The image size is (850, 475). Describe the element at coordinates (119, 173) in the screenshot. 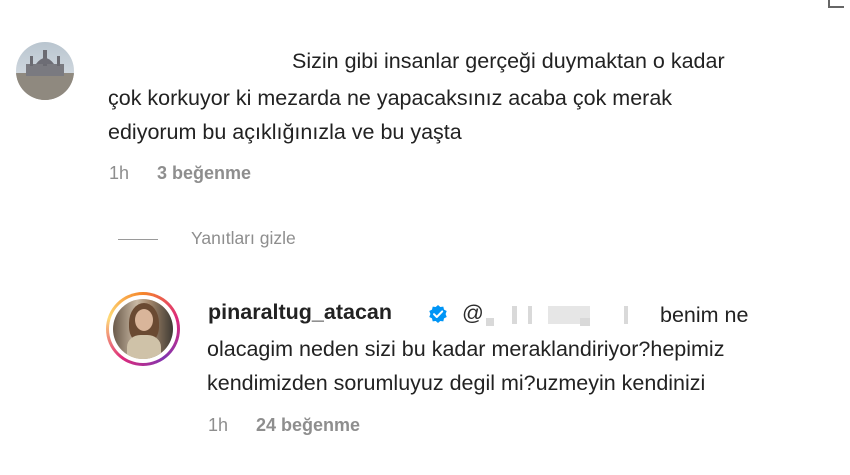

I see `comment-time: 1h` at that location.